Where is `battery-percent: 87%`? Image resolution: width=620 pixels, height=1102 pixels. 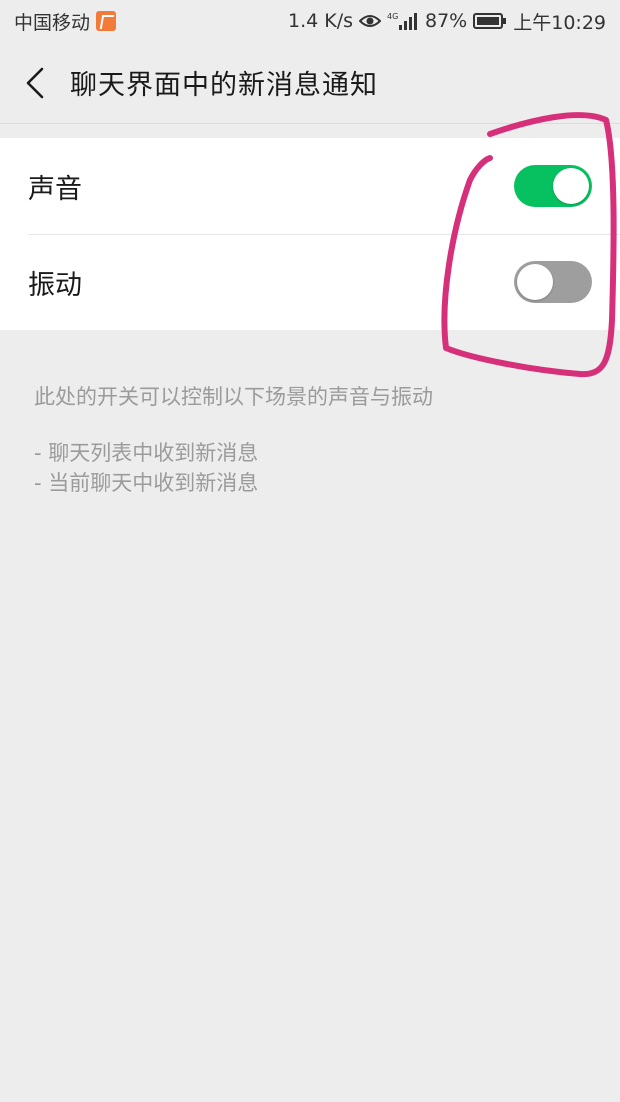
battery-percent: 87% is located at coordinates (446, 21).